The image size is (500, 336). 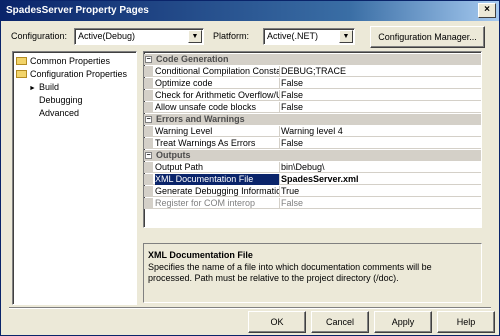 What do you see at coordinates (231, 36) in the screenshot?
I see `platform-label: Platform:` at bounding box center [231, 36].